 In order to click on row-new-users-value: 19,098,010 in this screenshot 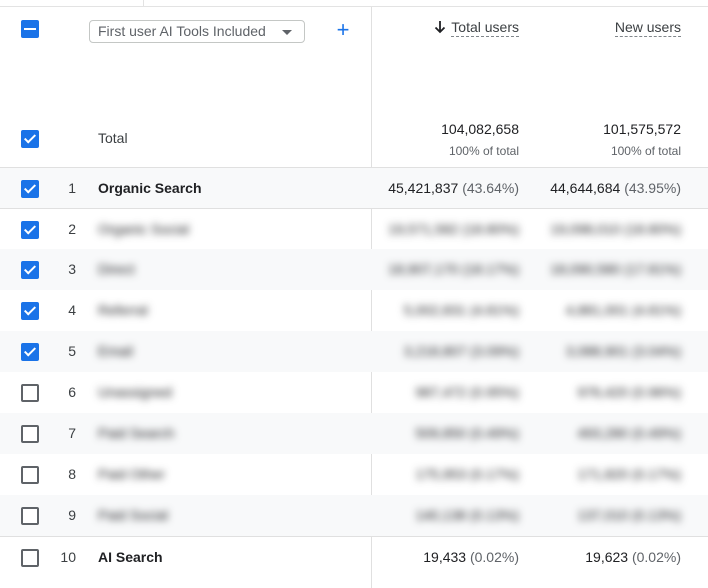, I will do `click(585, 229)`.